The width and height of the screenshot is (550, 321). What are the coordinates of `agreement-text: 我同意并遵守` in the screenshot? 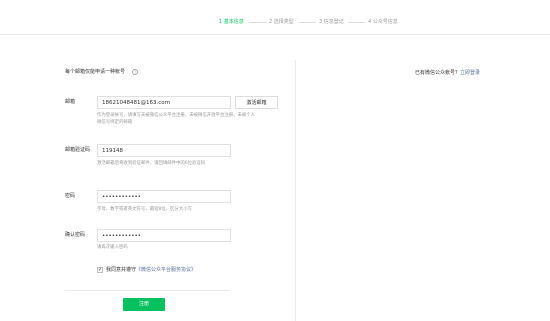 It's located at (121, 270).